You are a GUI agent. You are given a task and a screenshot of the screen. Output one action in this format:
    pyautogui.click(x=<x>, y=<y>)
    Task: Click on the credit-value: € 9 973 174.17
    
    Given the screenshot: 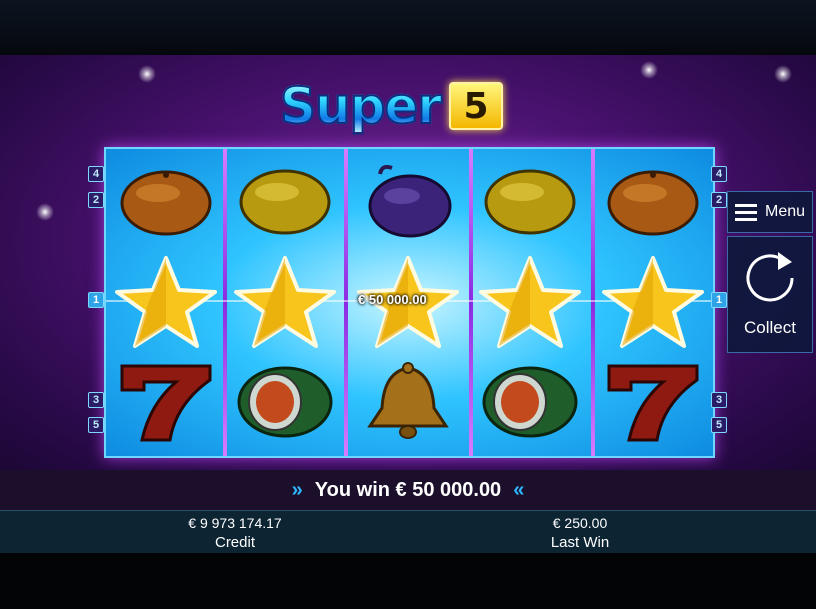 What is the action you would take?
    pyautogui.click(x=235, y=523)
    